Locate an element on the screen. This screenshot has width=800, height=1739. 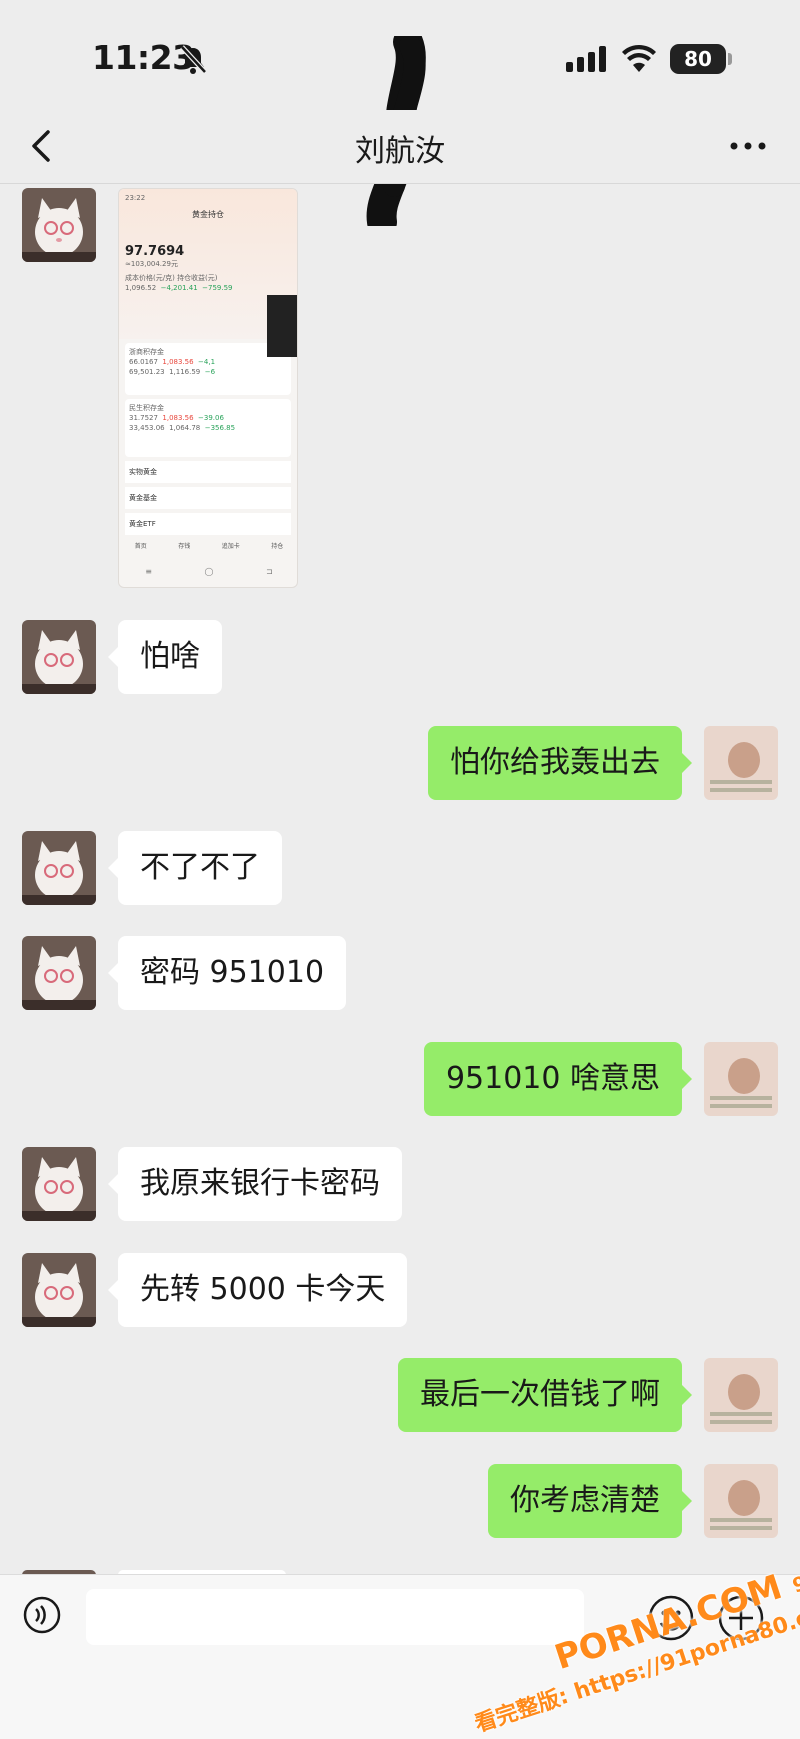
screenshot-list-item: 黄金ETF is located at coordinates (208, 524).